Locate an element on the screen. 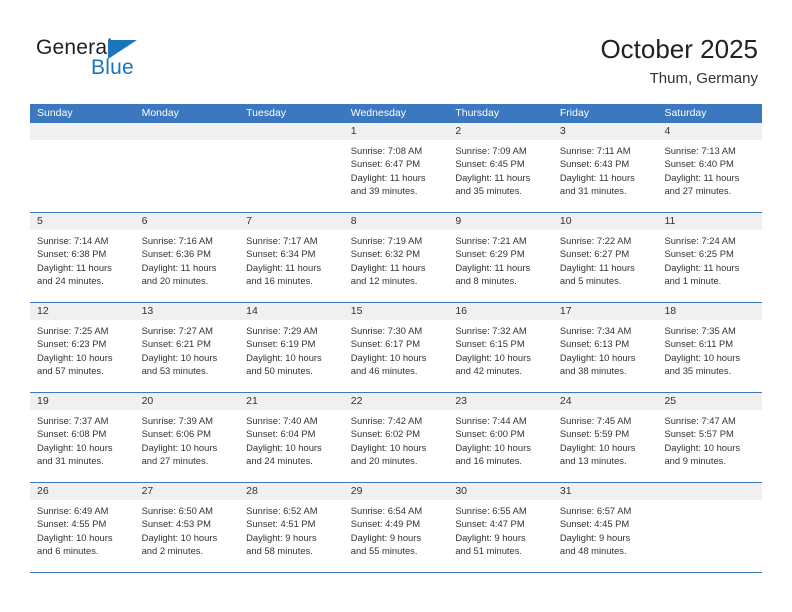 The width and height of the screenshot is (792, 612). weekday-header-wednesday: Wednesday is located at coordinates (378, 113).